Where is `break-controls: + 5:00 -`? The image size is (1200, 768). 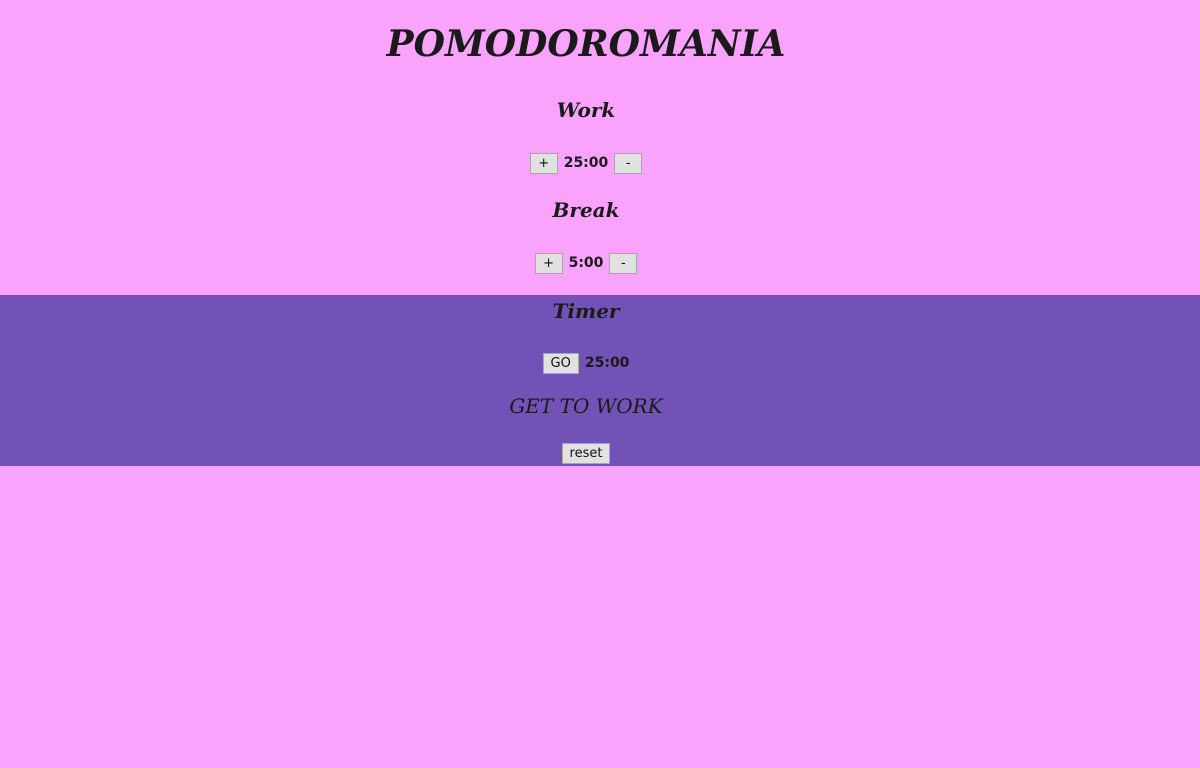 break-controls: + 5:00 - is located at coordinates (586, 263).